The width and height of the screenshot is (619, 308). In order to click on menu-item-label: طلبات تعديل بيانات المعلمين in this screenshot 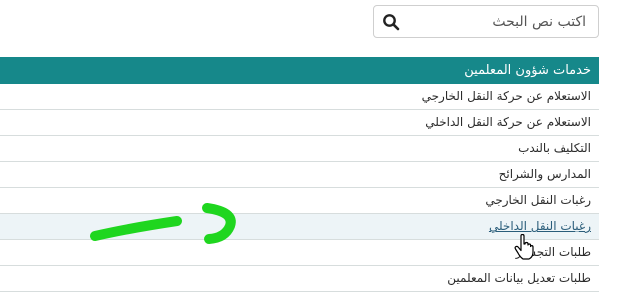, I will do `click(519, 278)`.